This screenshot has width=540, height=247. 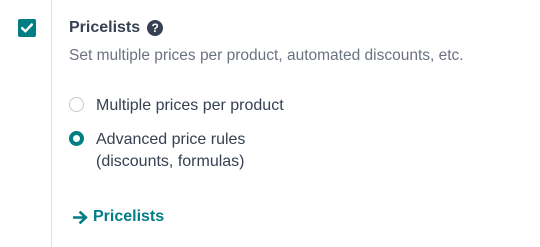 What do you see at coordinates (170, 161) in the screenshot?
I see `radio-label-advanced-rules-line2: (discounts, formulas)` at bounding box center [170, 161].